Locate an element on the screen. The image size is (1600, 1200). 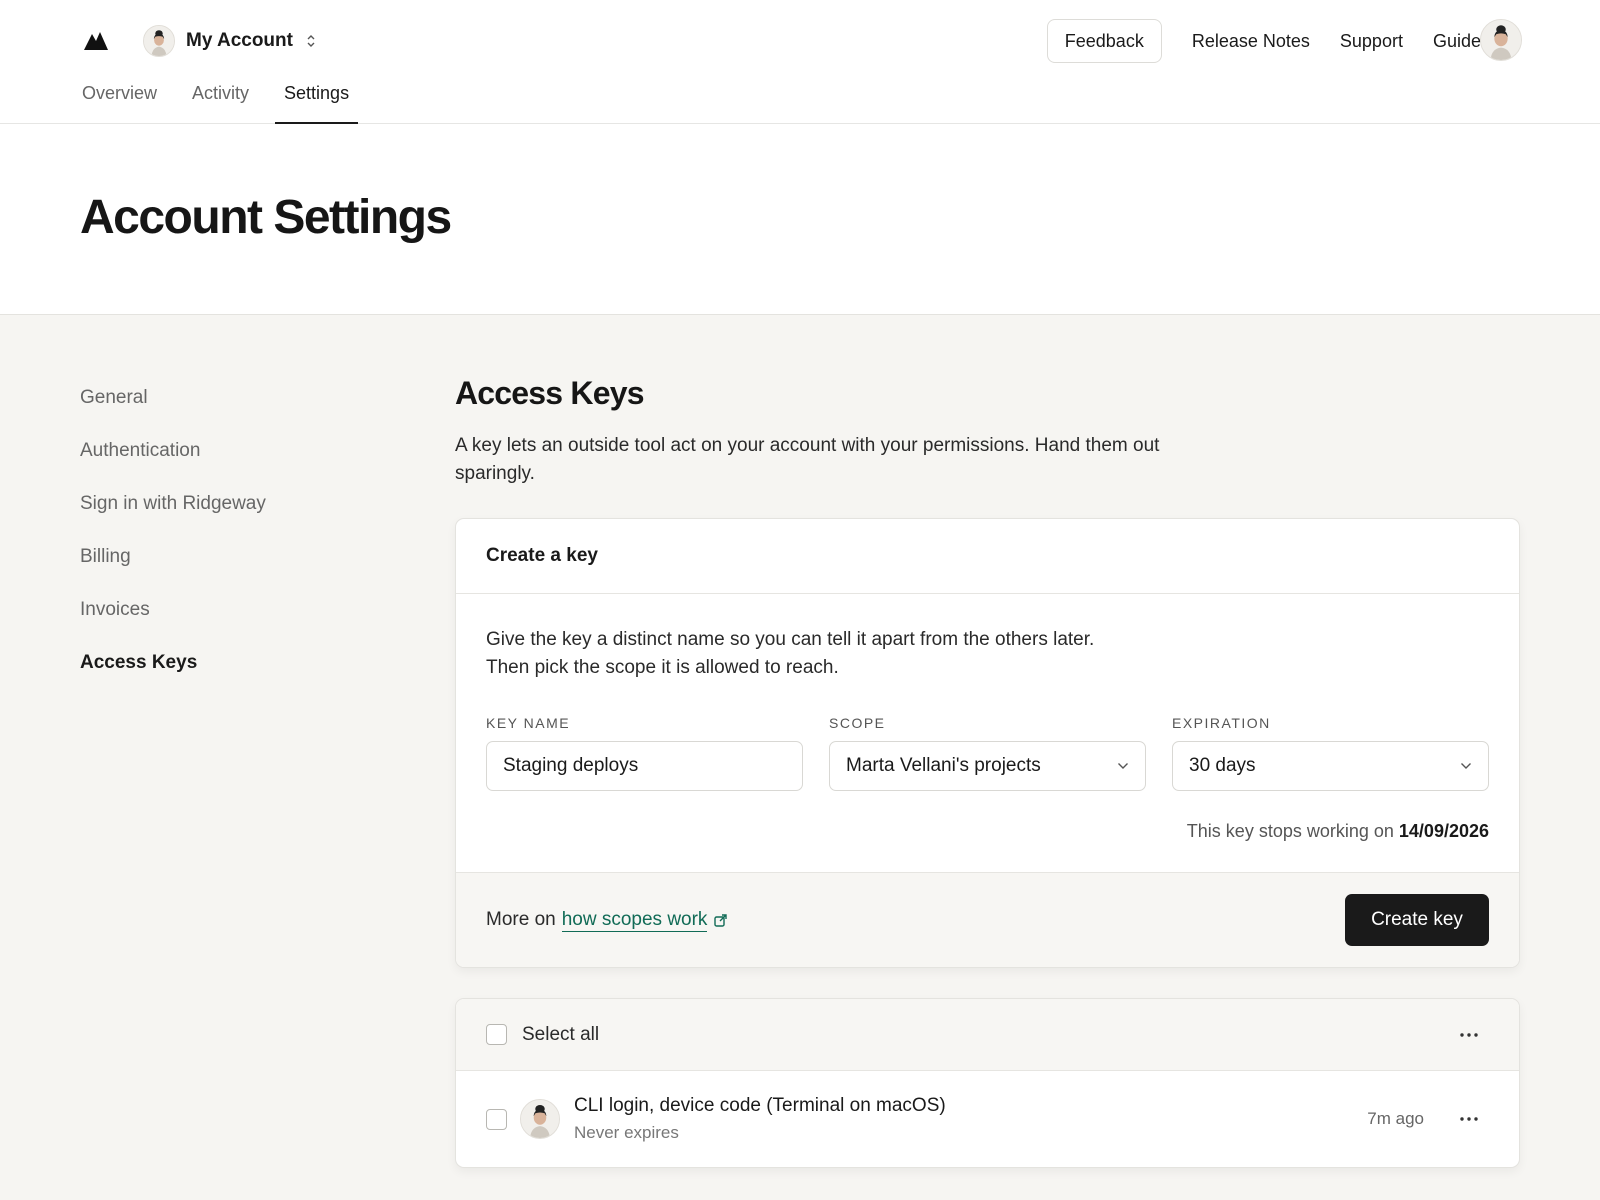
account-switcher: My Account is located at coordinates (230, 41).